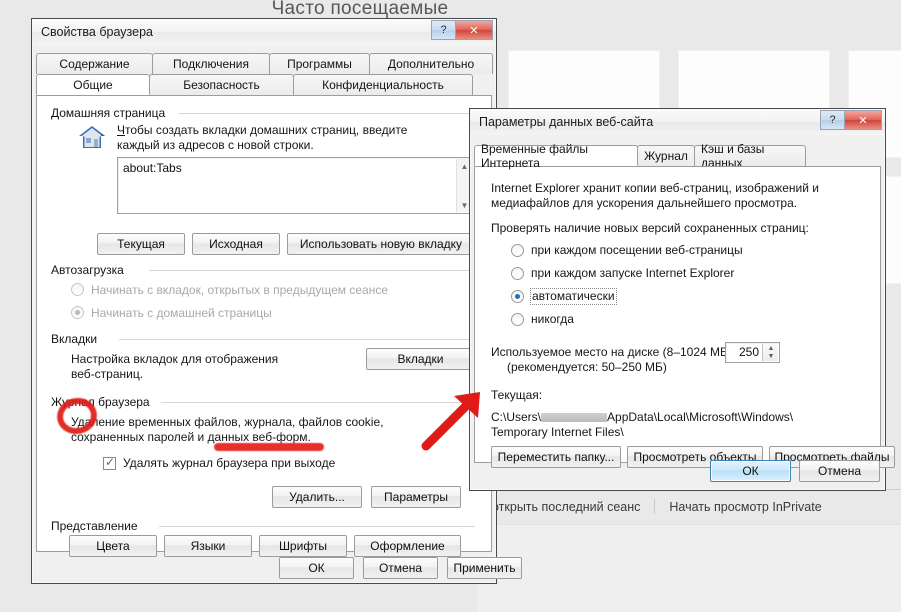 The image size is (901, 612). Describe the element at coordinates (97, 526) in the screenshot. I see `appearance-group-label: Представление` at that location.